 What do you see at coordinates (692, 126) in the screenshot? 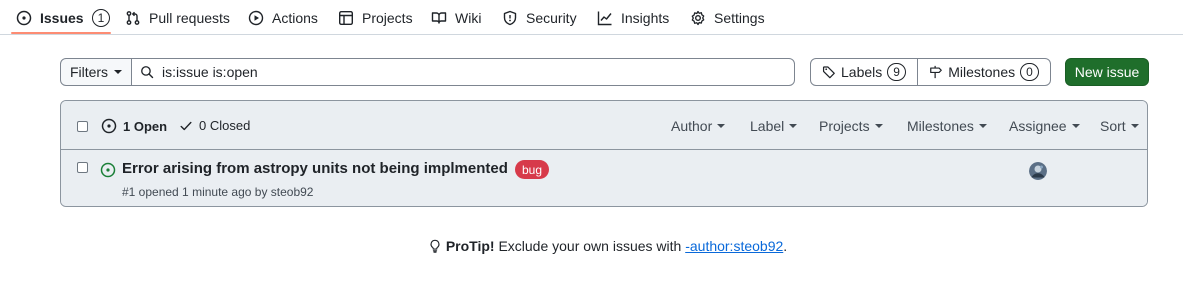
I see `author-filter-label: Author` at bounding box center [692, 126].